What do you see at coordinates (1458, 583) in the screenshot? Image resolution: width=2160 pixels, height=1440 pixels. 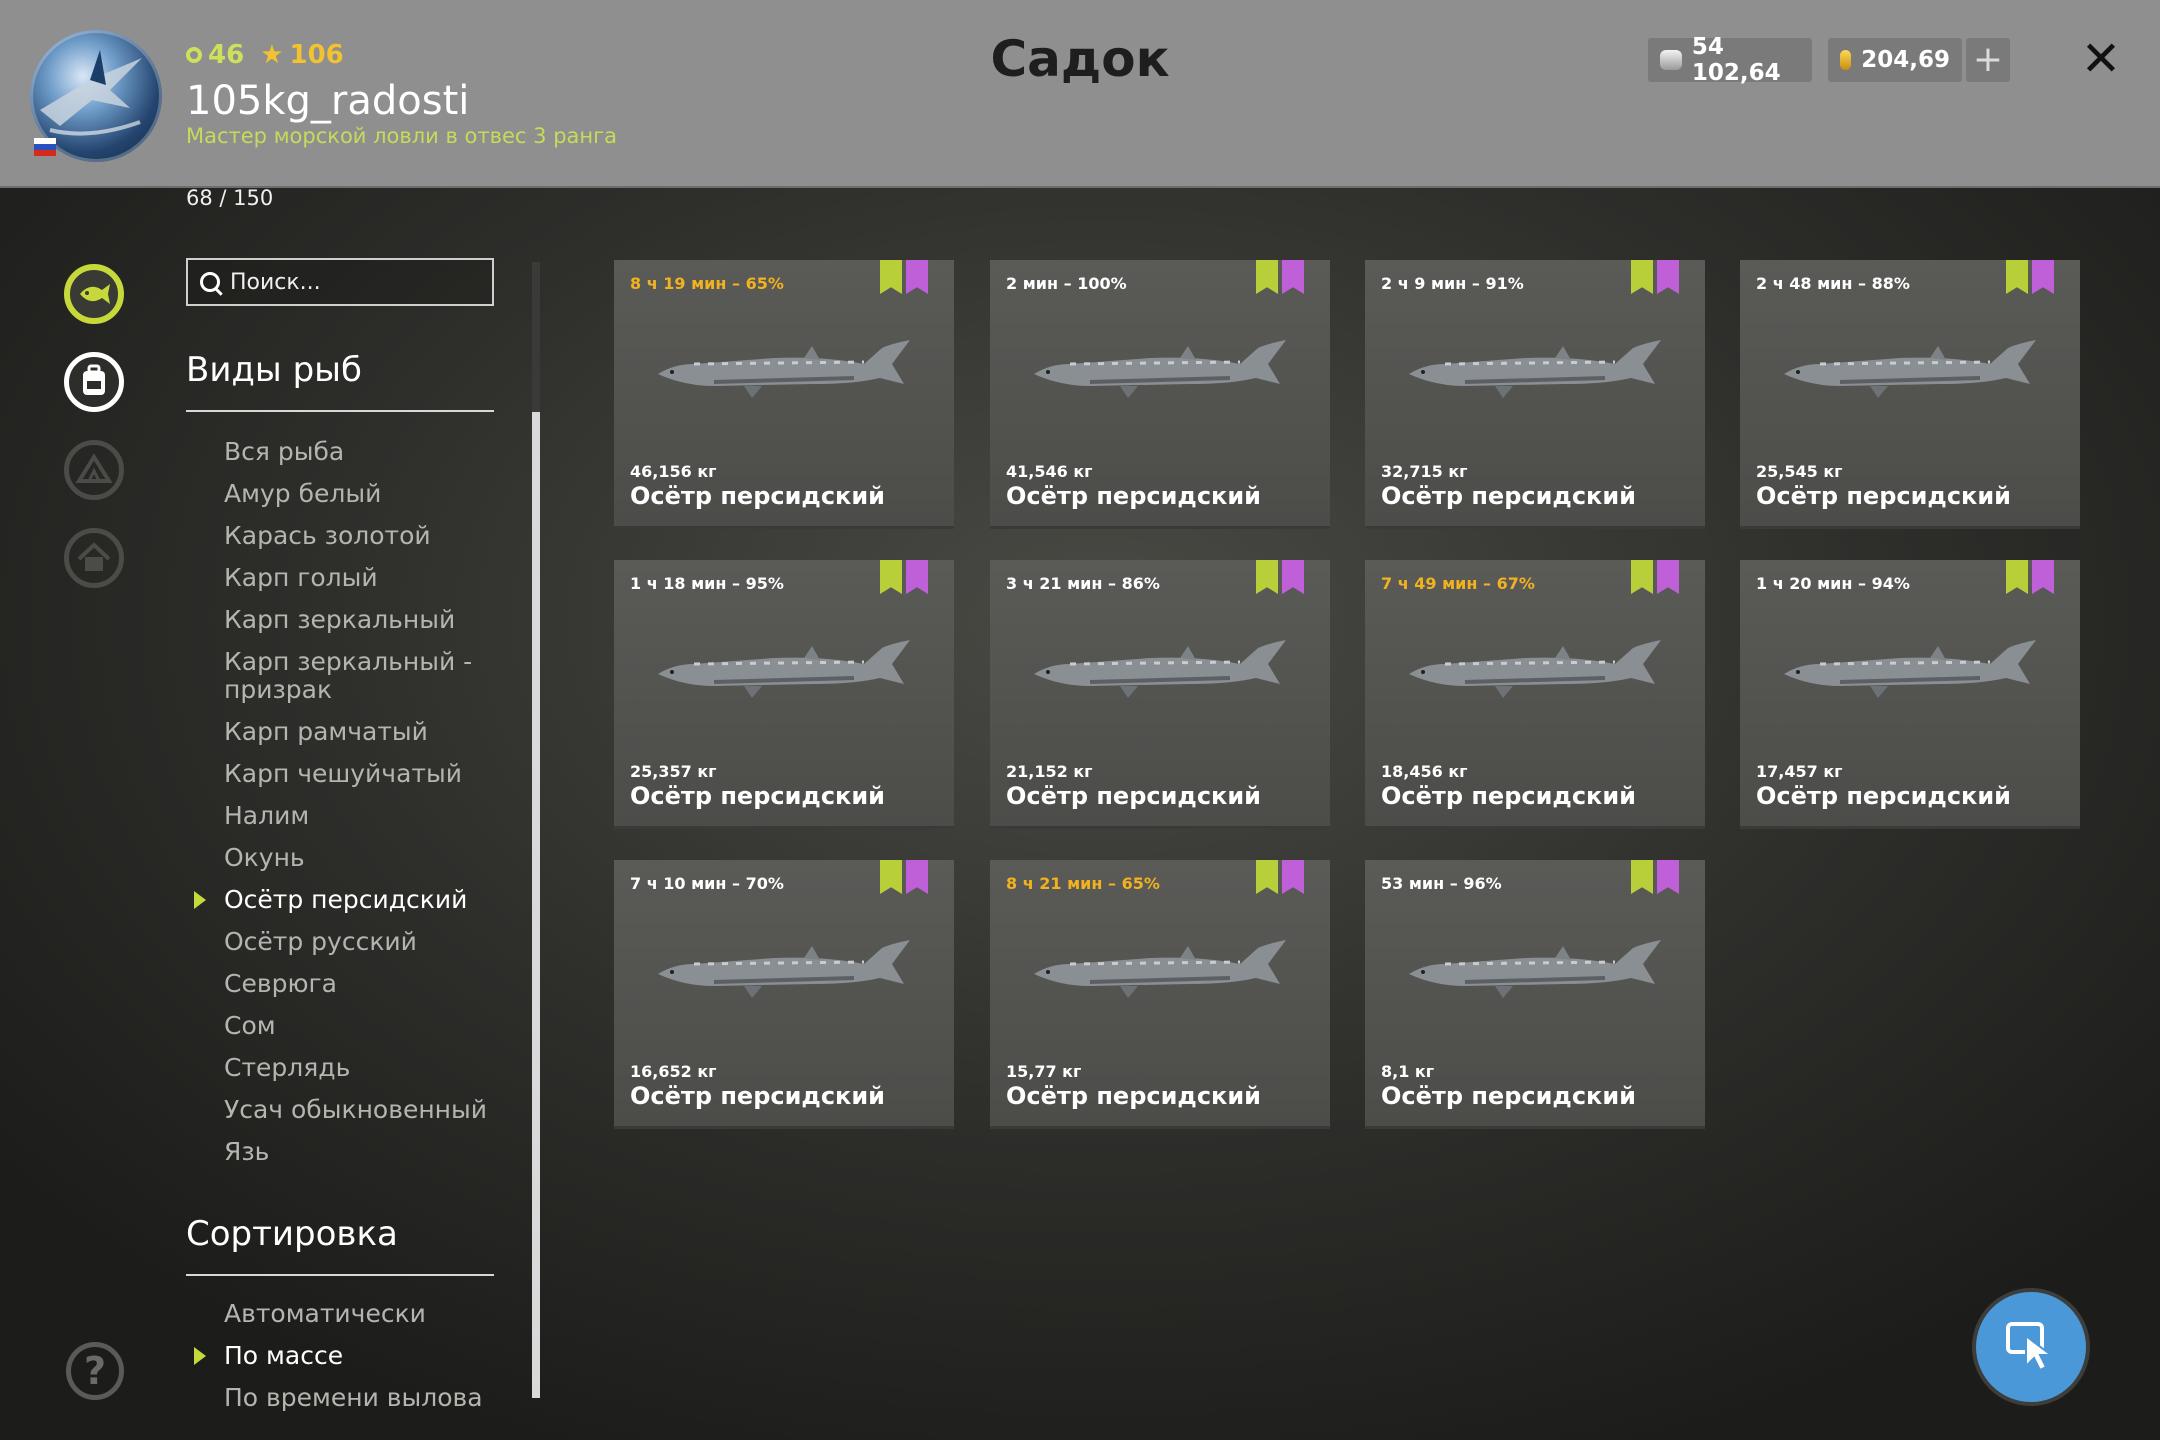 I see `catch-time-freshness: 7 ч 49 мин – 67%` at bounding box center [1458, 583].